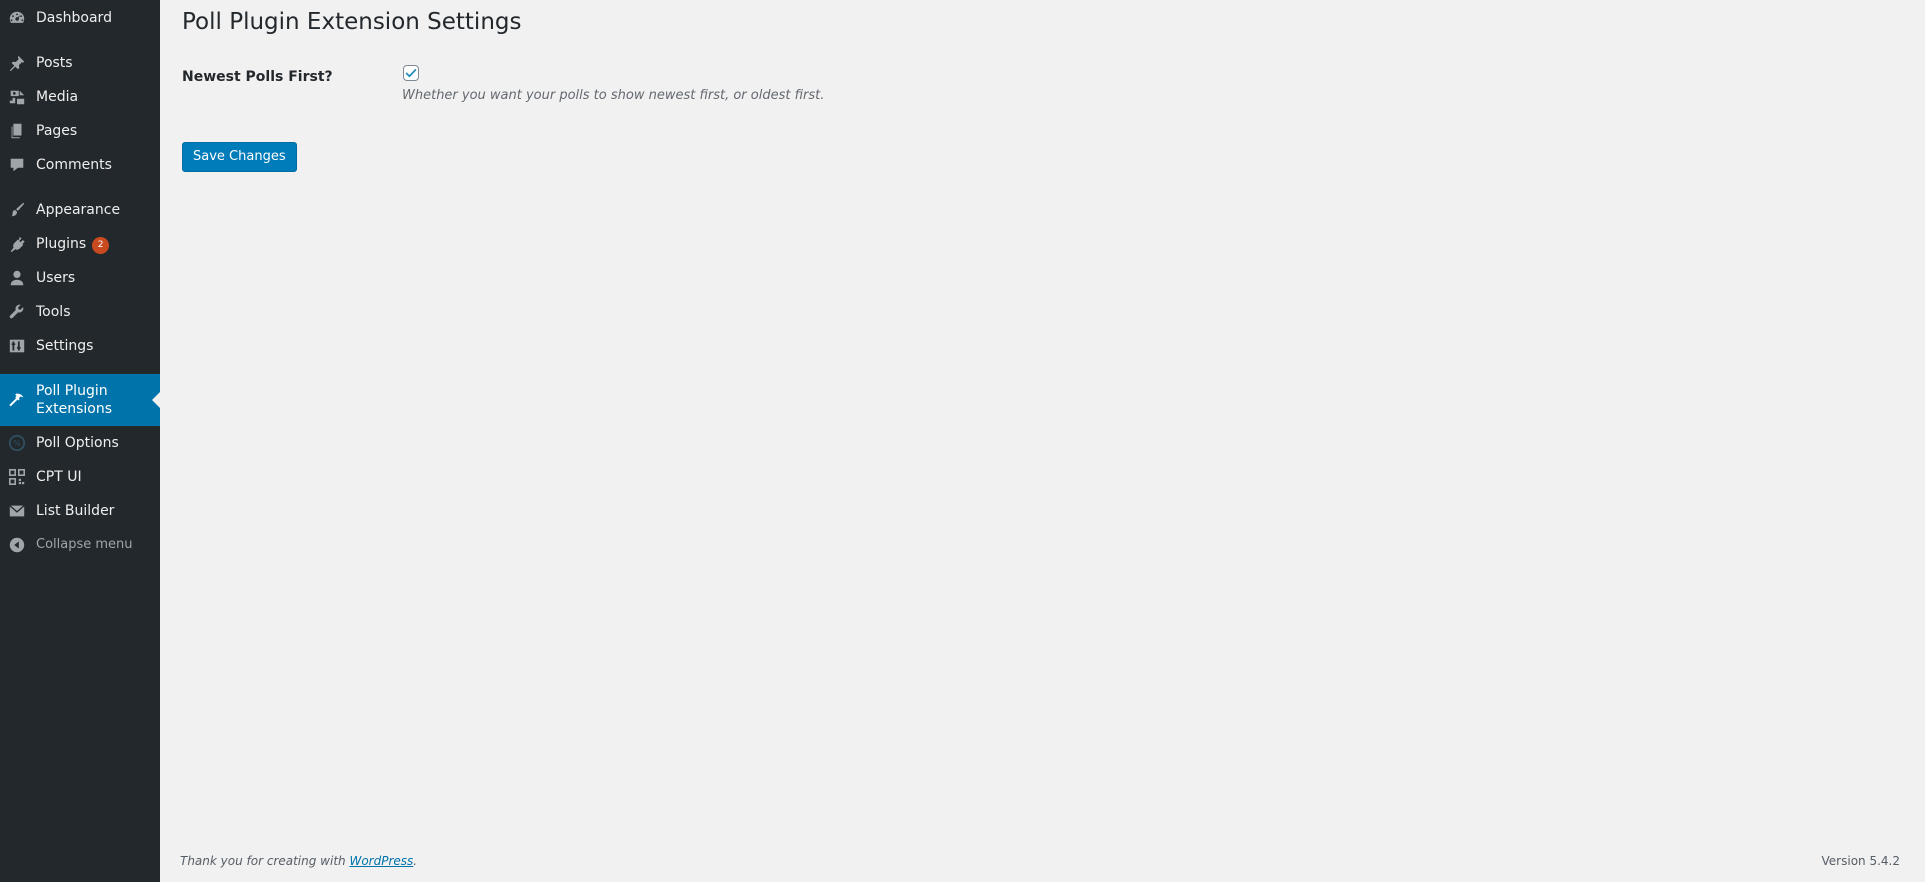 This screenshot has width=1925, height=882. Describe the element at coordinates (17, 312) in the screenshot. I see `wrench-icon` at that location.